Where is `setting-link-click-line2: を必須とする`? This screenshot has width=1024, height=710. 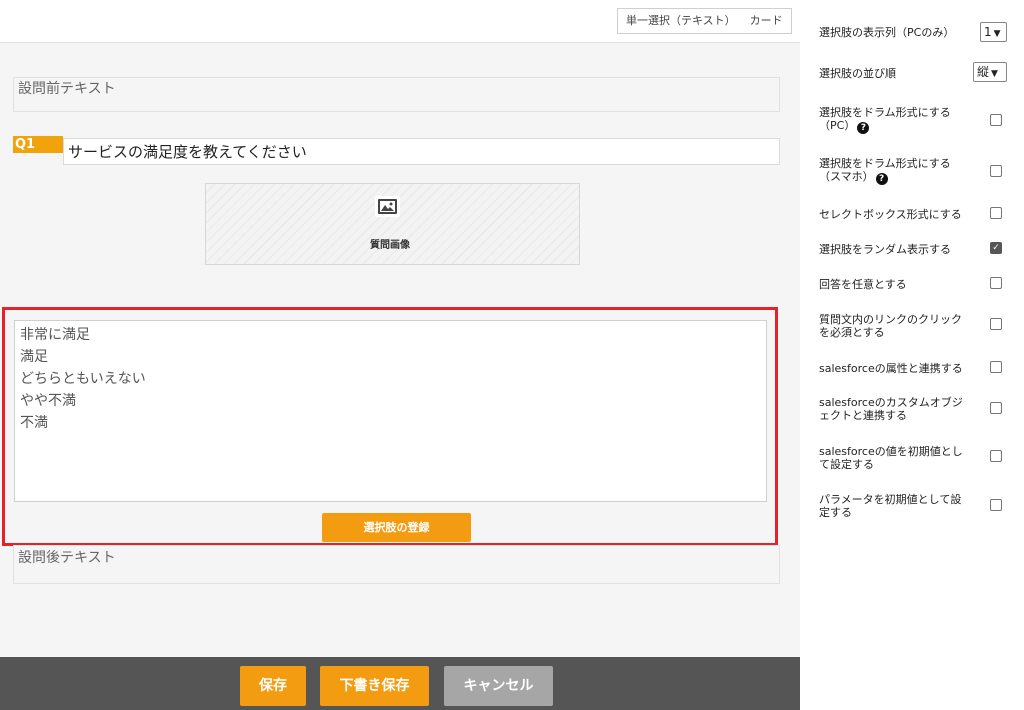
setting-link-click-line2: を必須とする is located at coordinates (852, 332).